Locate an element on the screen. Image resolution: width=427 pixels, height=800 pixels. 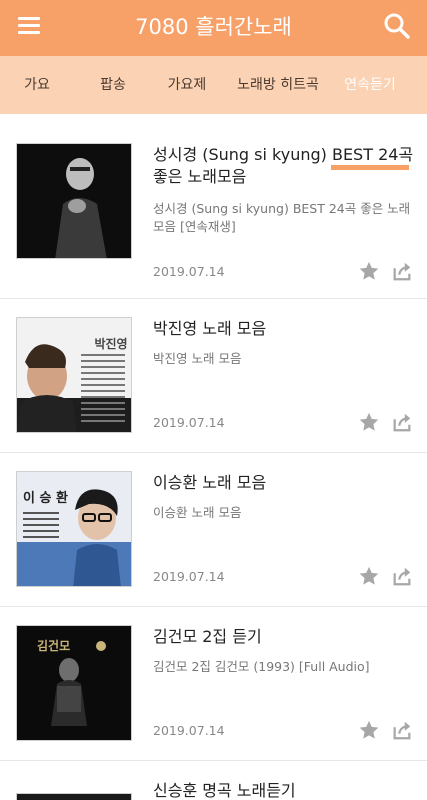
thumbnail-image: 이 승 환 is located at coordinates (74, 529).